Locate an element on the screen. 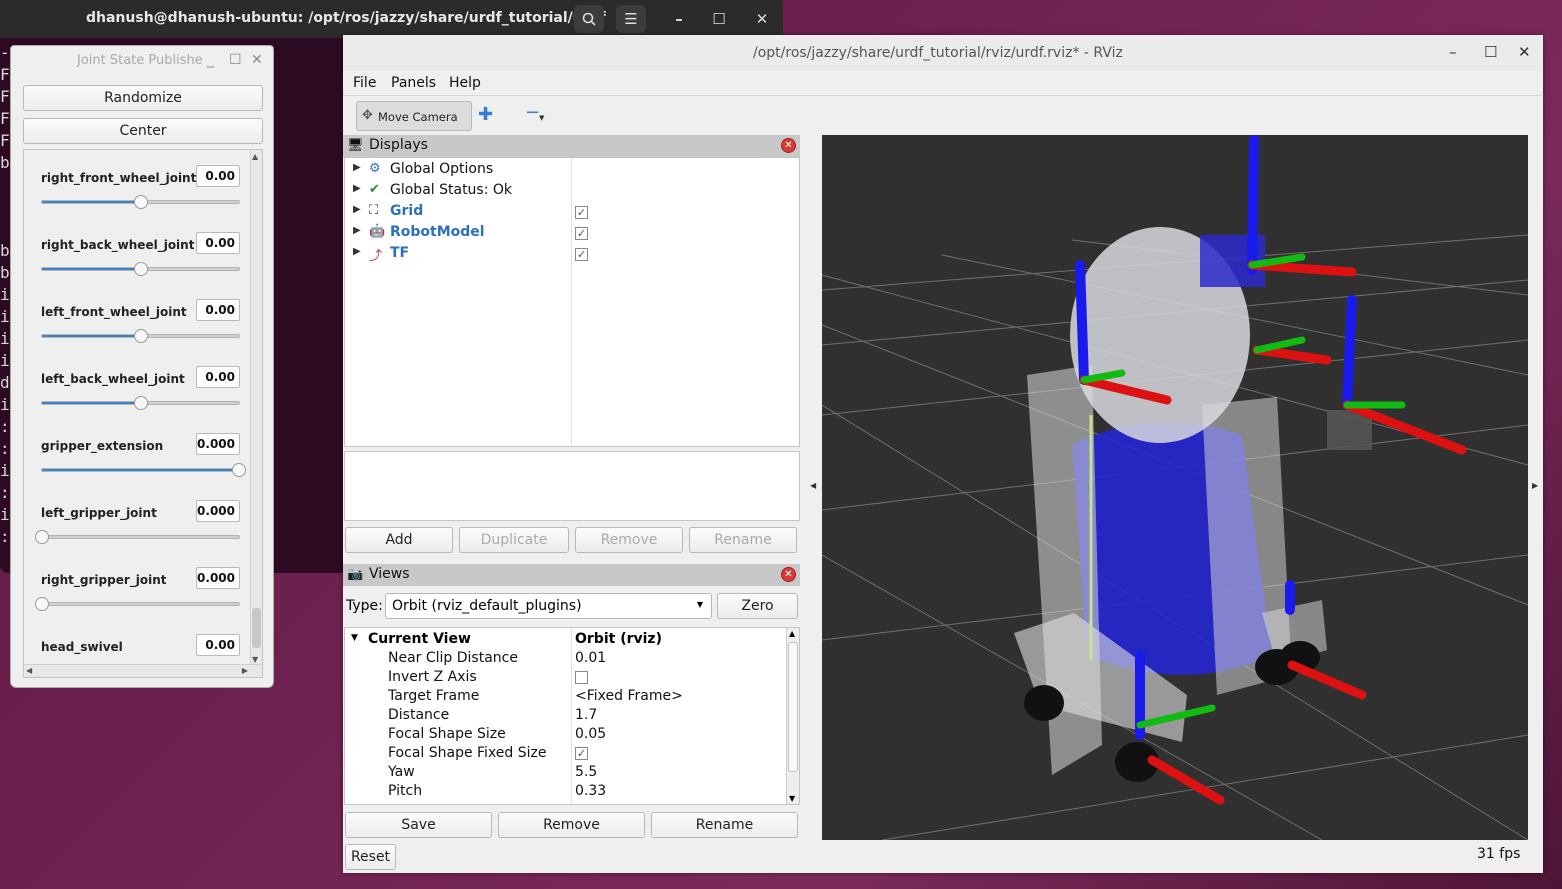 This screenshot has width=1562, height=889. display-item: ▶ ⤴ TF ✓ is located at coordinates (572, 254).